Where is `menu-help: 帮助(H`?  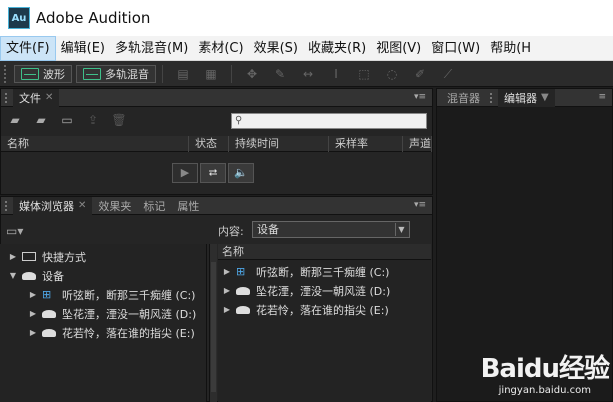
menu-help: 帮助(H is located at coordinates (510, 48).